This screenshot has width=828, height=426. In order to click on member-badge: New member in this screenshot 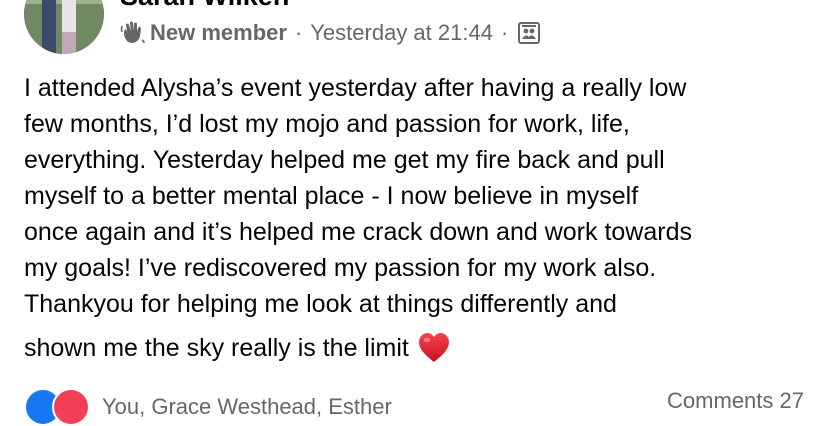, I will do `click(218, 33)`.